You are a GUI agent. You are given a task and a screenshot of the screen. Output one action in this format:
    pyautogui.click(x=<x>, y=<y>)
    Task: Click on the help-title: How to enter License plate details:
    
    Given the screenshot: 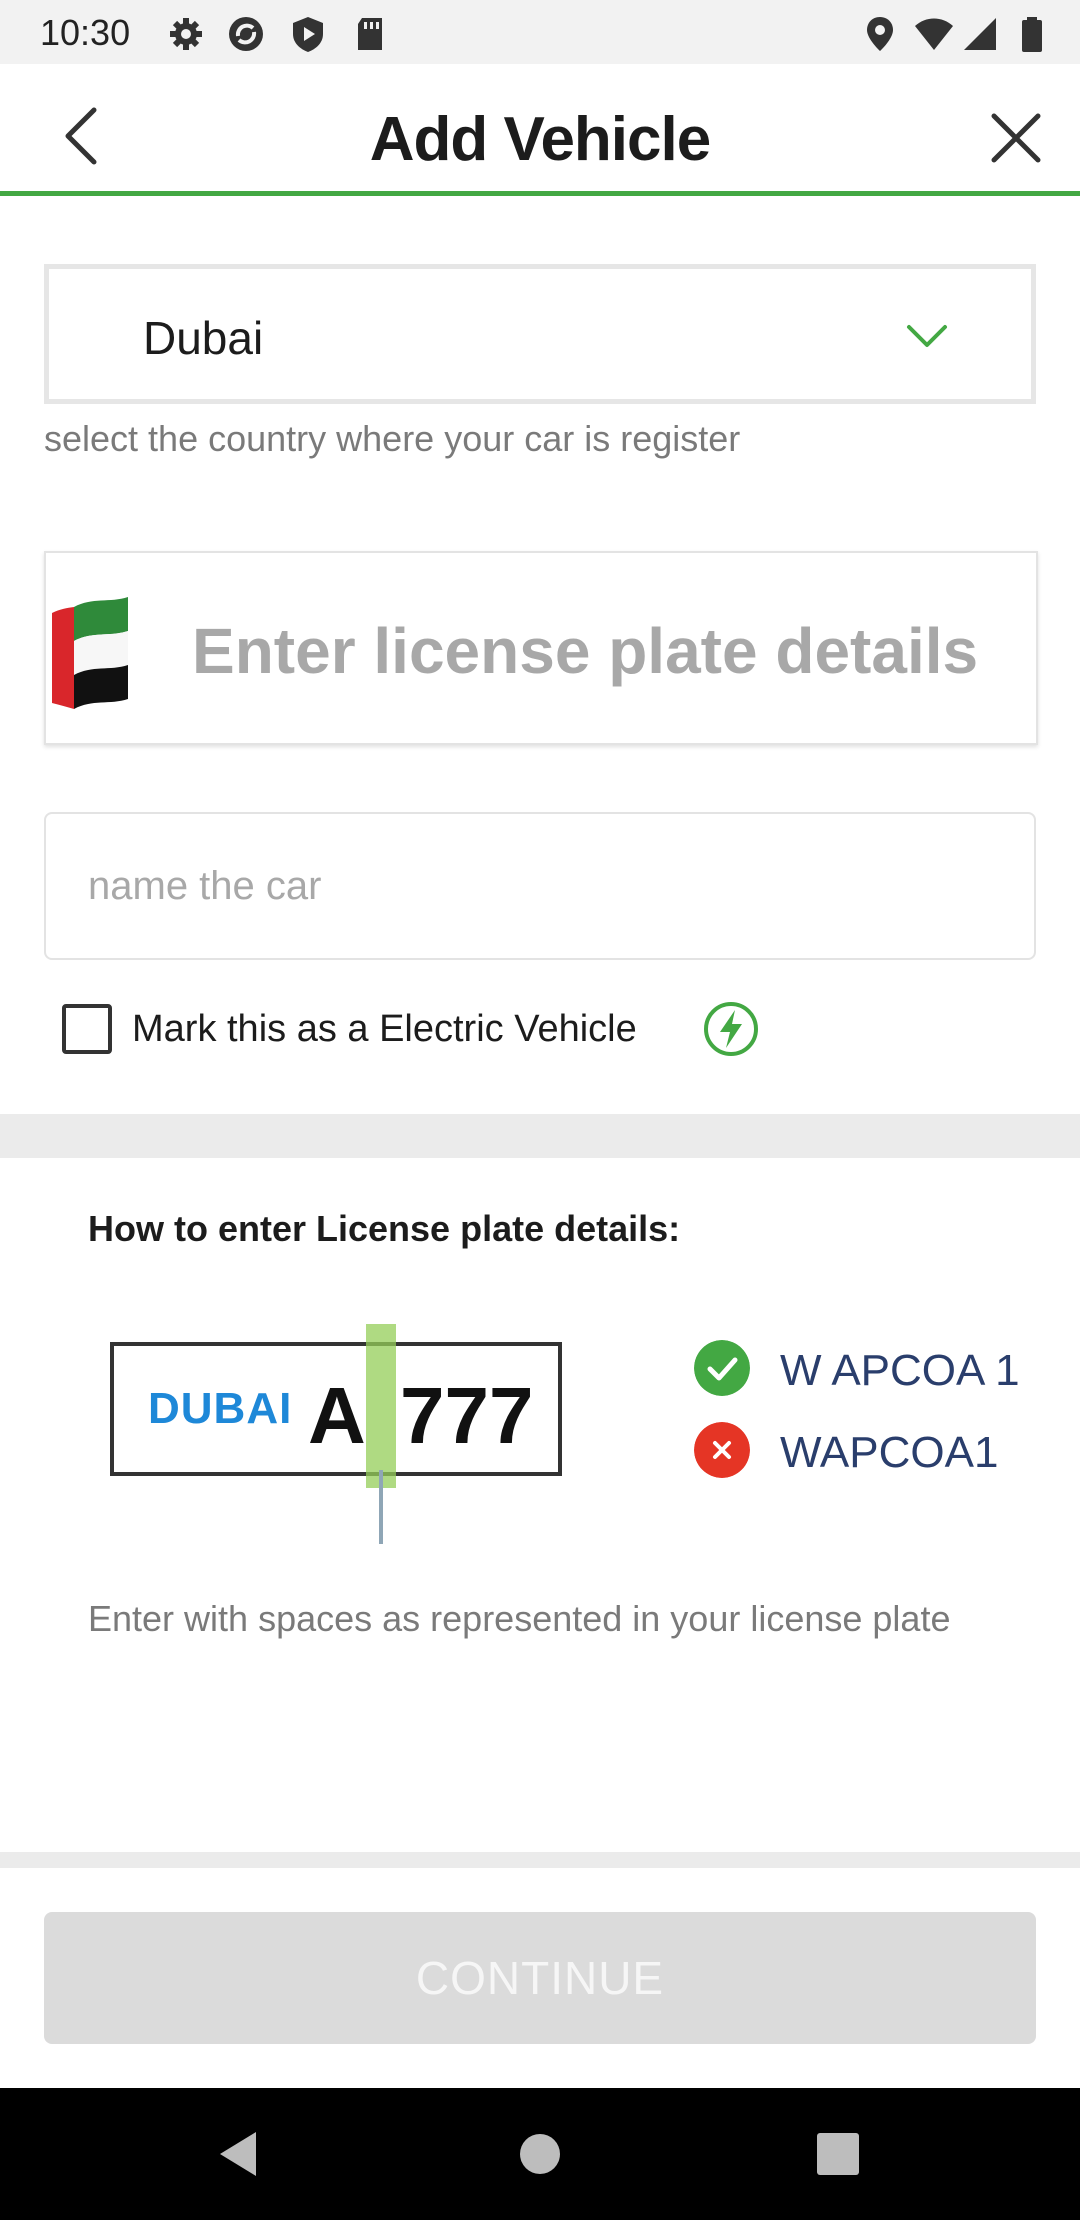 What is the action you would take?
    pyautogui.click(x=384, y=1228)
    